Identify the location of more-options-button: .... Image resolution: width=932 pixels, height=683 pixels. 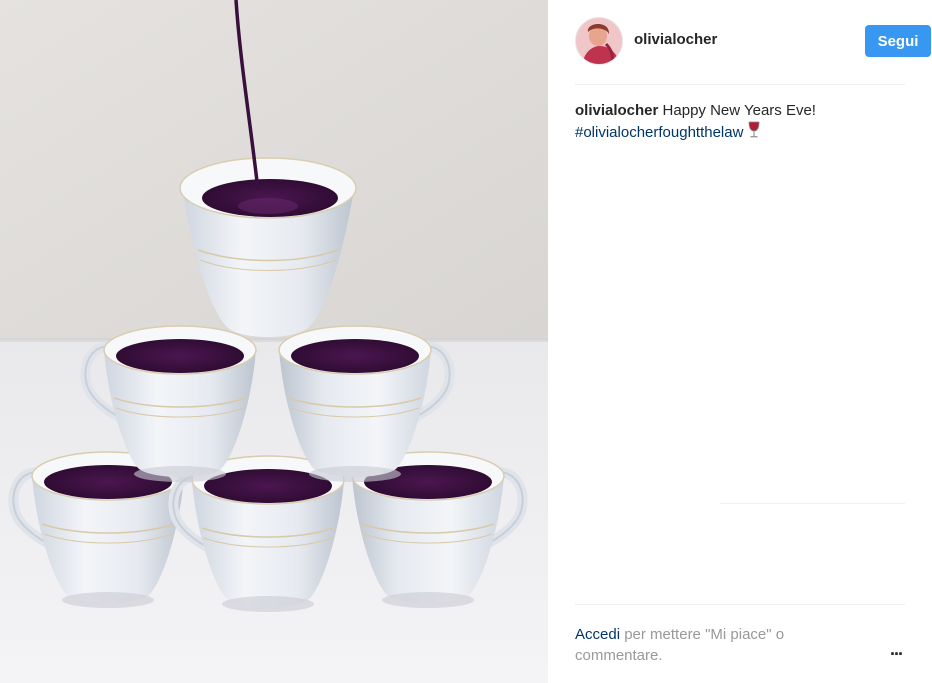
(896, 652).